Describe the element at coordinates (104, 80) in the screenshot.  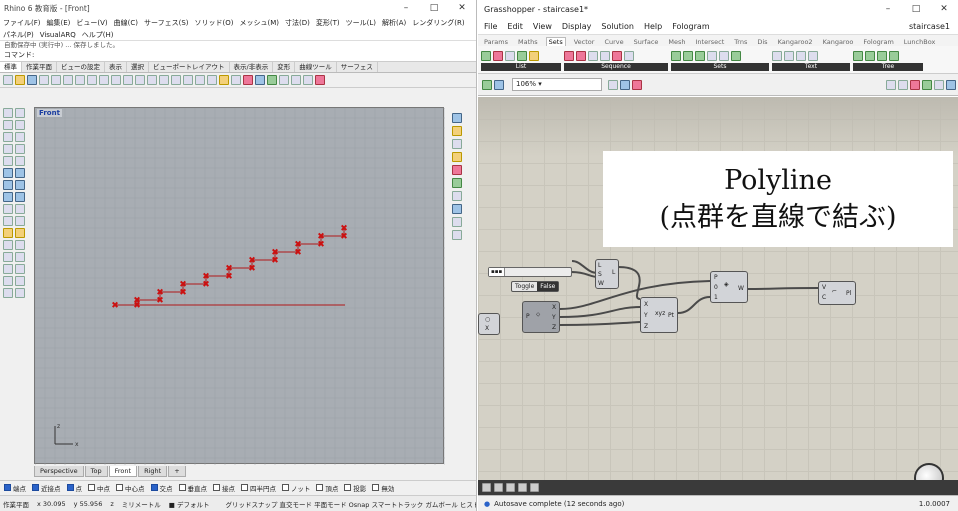
I see `redo-icon` at that location.